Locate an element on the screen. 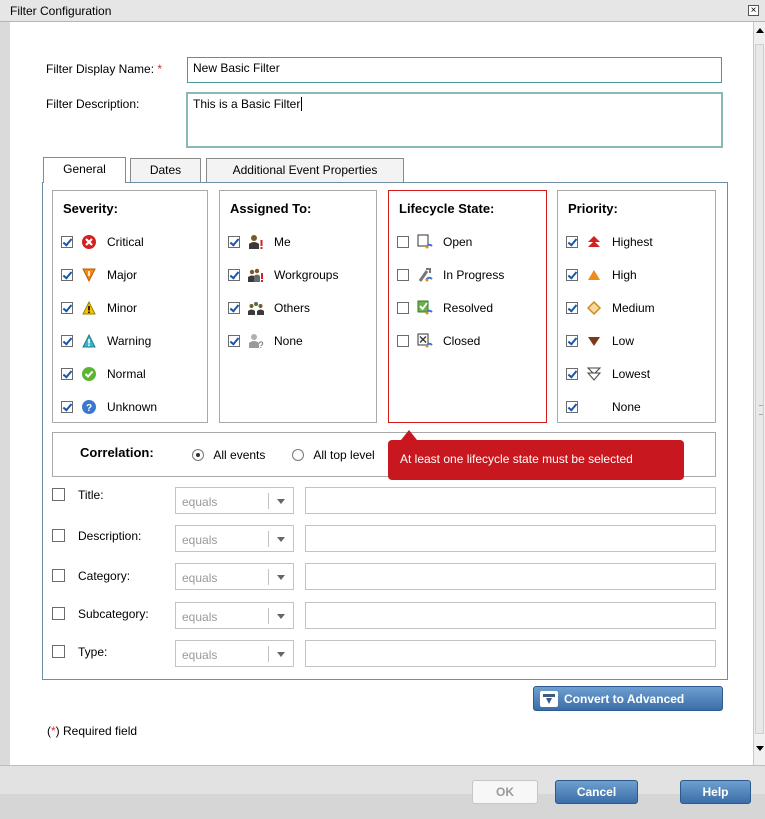 This screenshot has width=765, height=819. assigned-workgroups-label: Workgroups is located at coordinates (306, 275).